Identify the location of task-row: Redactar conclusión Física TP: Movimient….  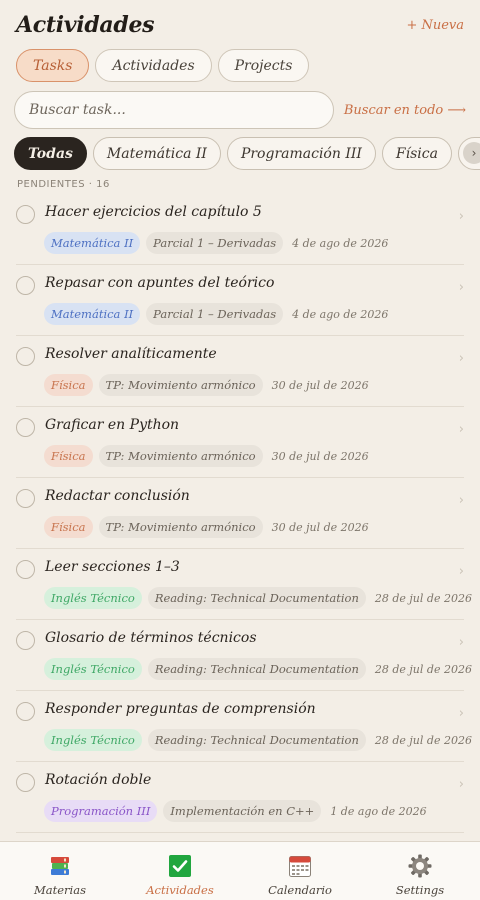
(240, 513).